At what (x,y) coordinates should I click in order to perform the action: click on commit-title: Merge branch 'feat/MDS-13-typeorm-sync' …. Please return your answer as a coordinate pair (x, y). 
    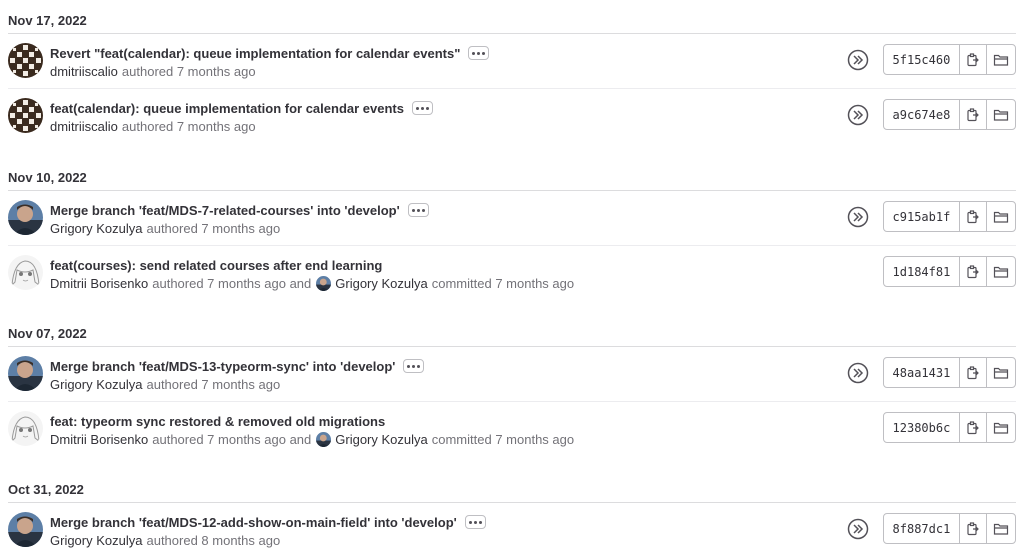
    Looking at the image, I should click on (222, 366).